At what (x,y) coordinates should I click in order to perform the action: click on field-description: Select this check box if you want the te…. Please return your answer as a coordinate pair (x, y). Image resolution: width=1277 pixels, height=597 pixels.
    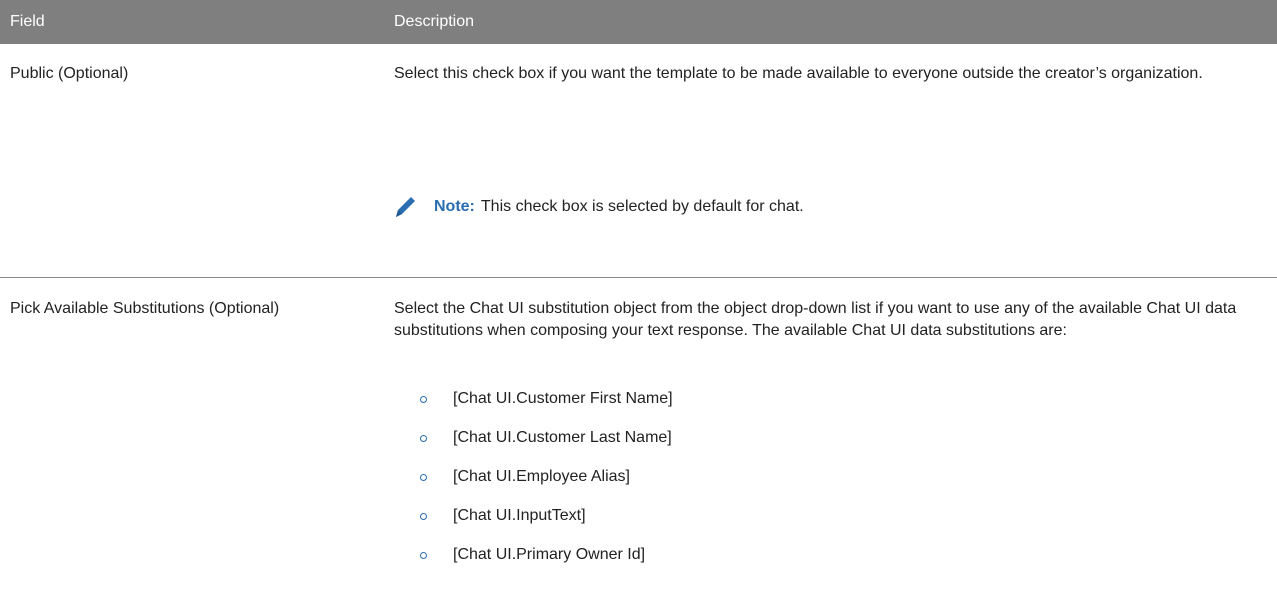
    Looking at the image, I should click on (798, 73).